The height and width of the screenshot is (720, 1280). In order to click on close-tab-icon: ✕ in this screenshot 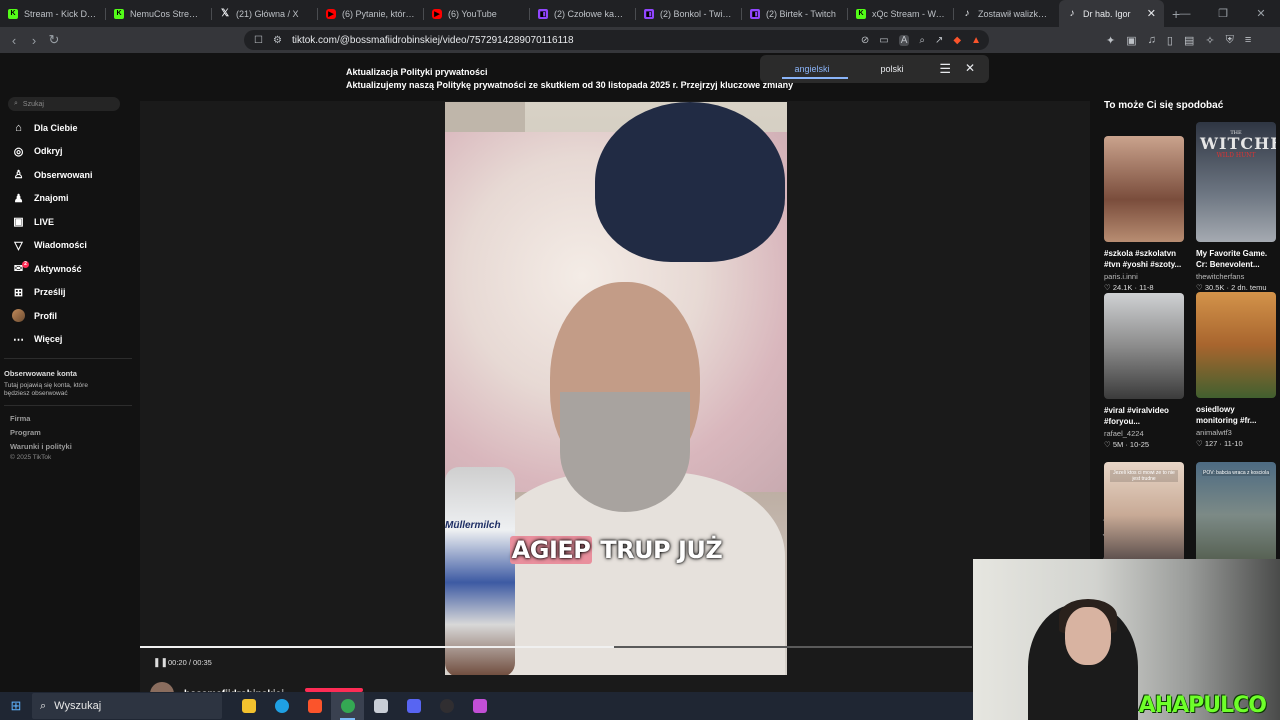, I will do `click(1151, 13)`.